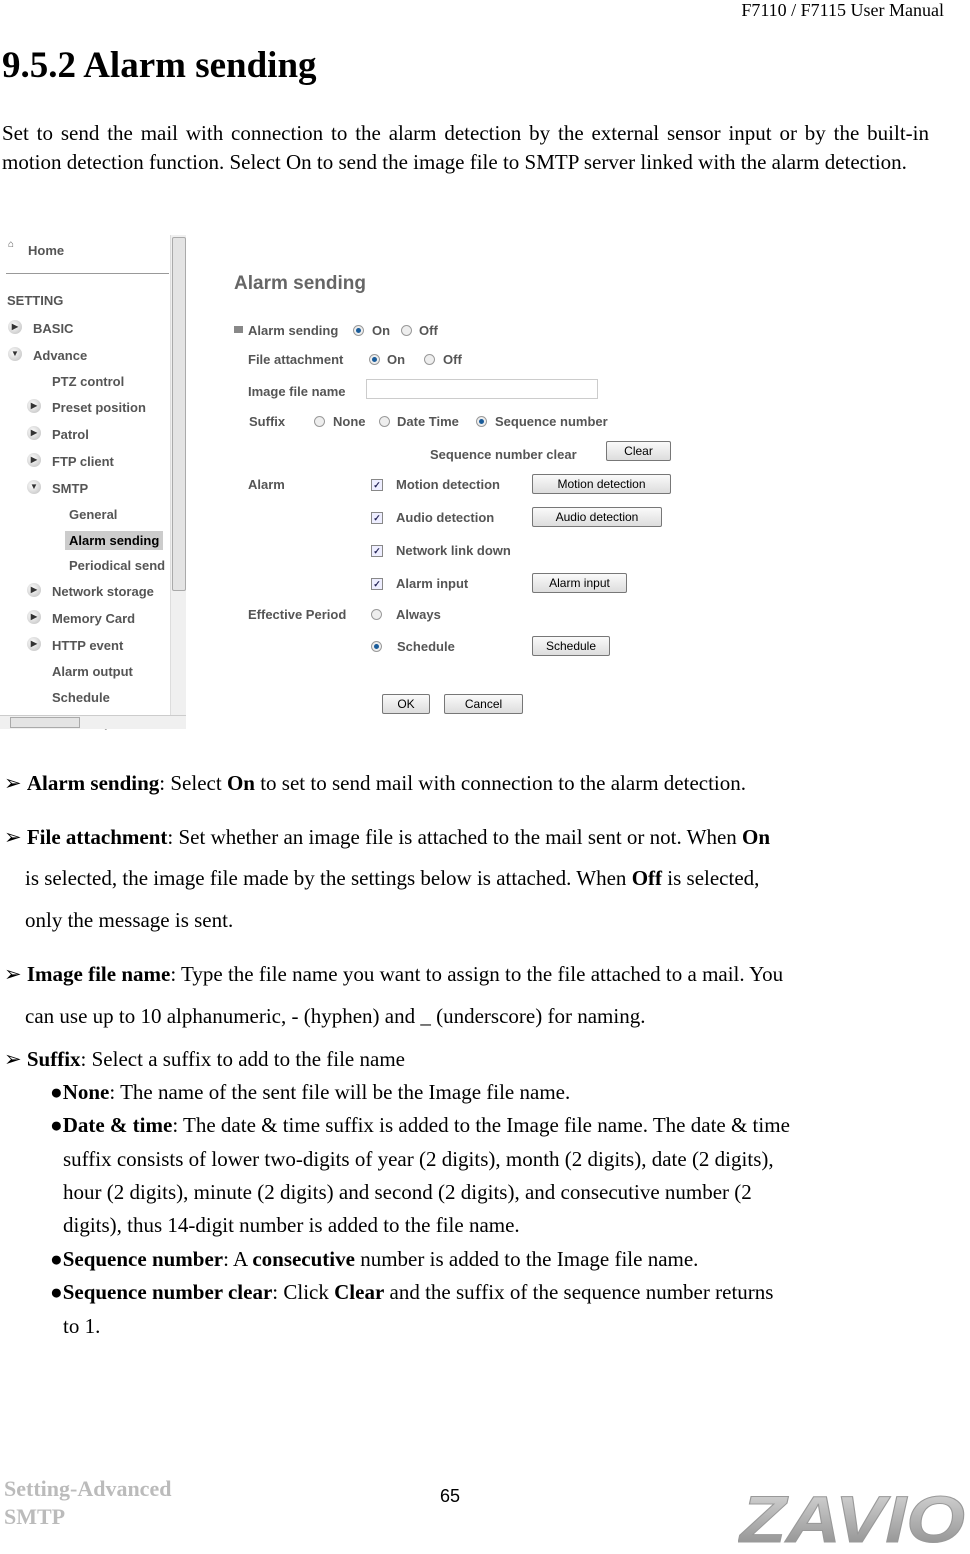 The image size is (970, 1554). I want to click on motion-detection-button: Motion detection, so click(601, 484).